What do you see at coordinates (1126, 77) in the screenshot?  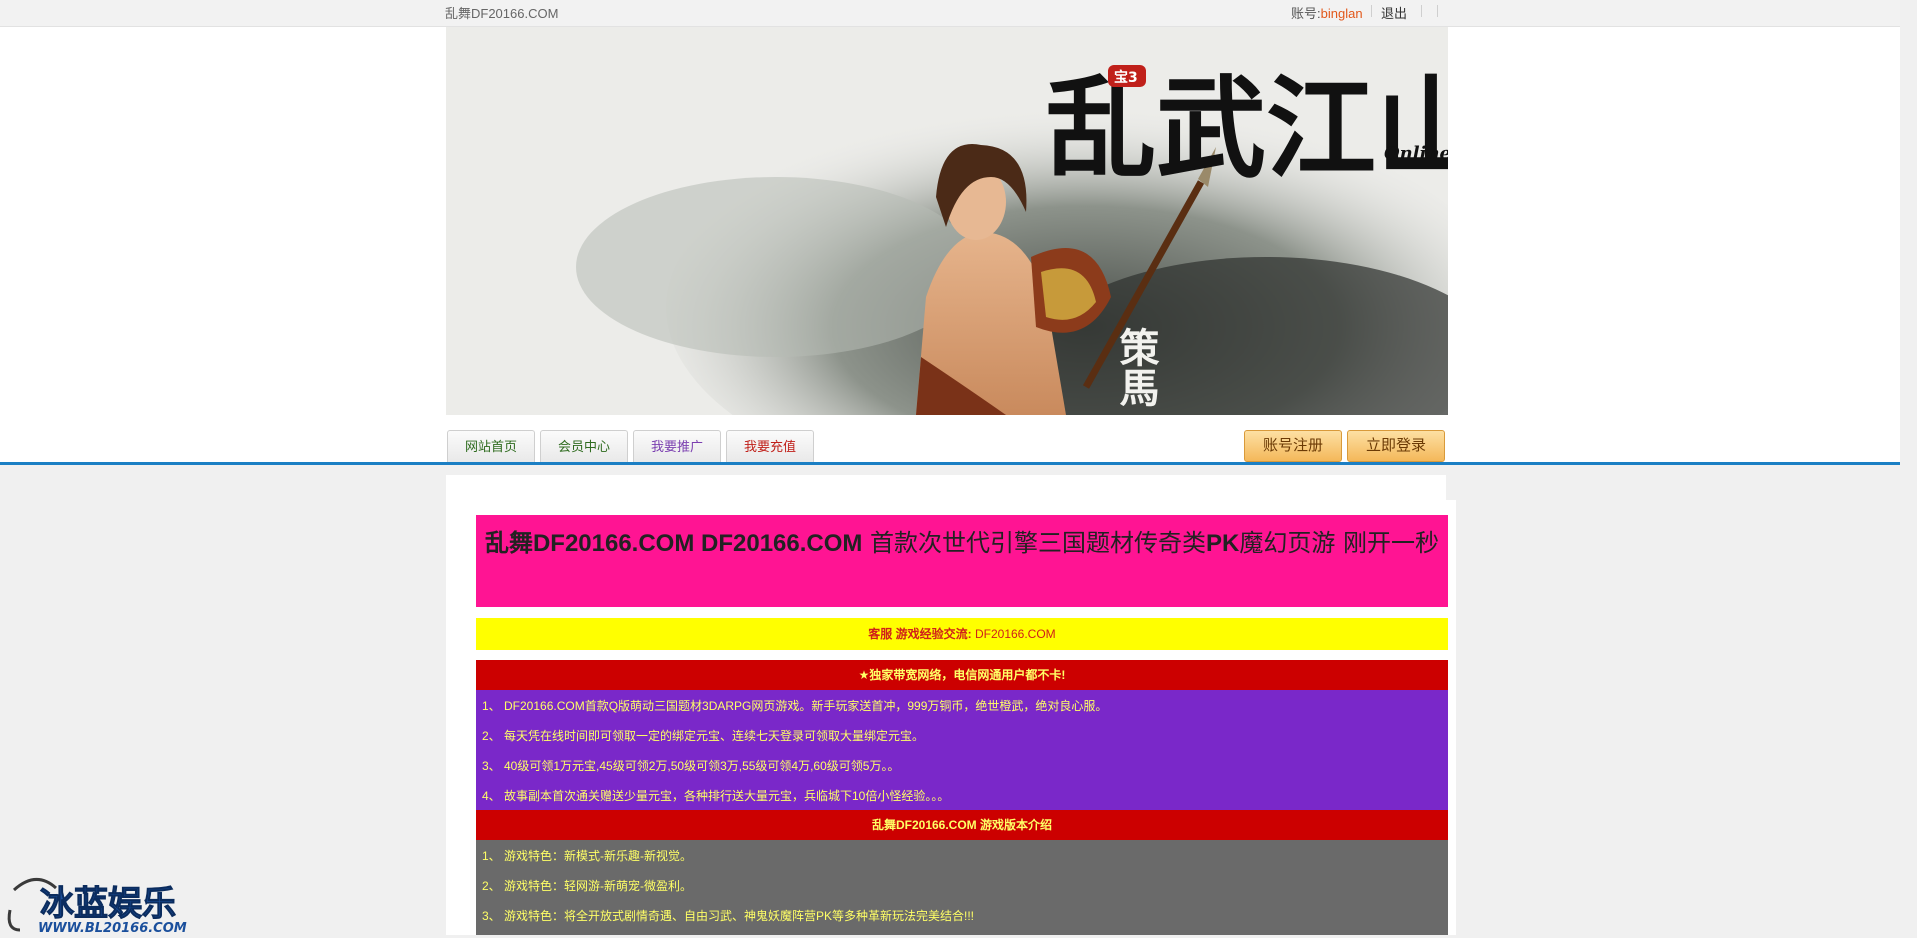 I see `banner-badge: 宝3` at bounding box center [1126, 77].